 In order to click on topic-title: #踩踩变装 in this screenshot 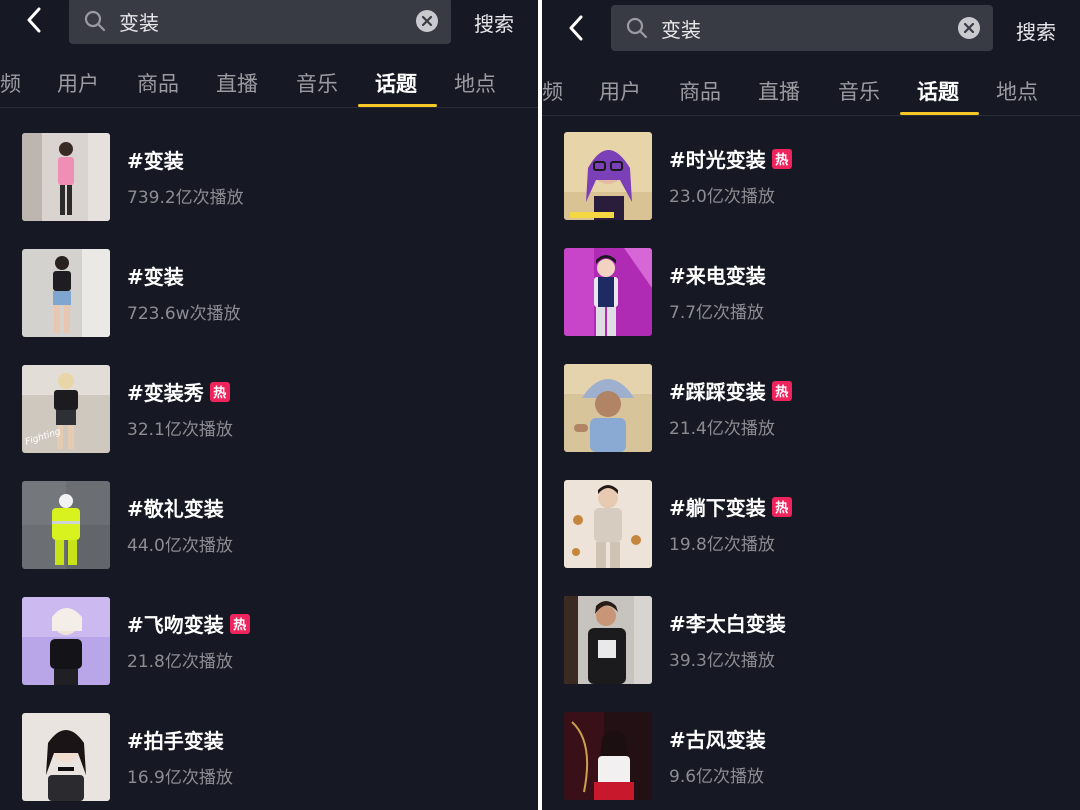, I will do `click(717, 392)`.